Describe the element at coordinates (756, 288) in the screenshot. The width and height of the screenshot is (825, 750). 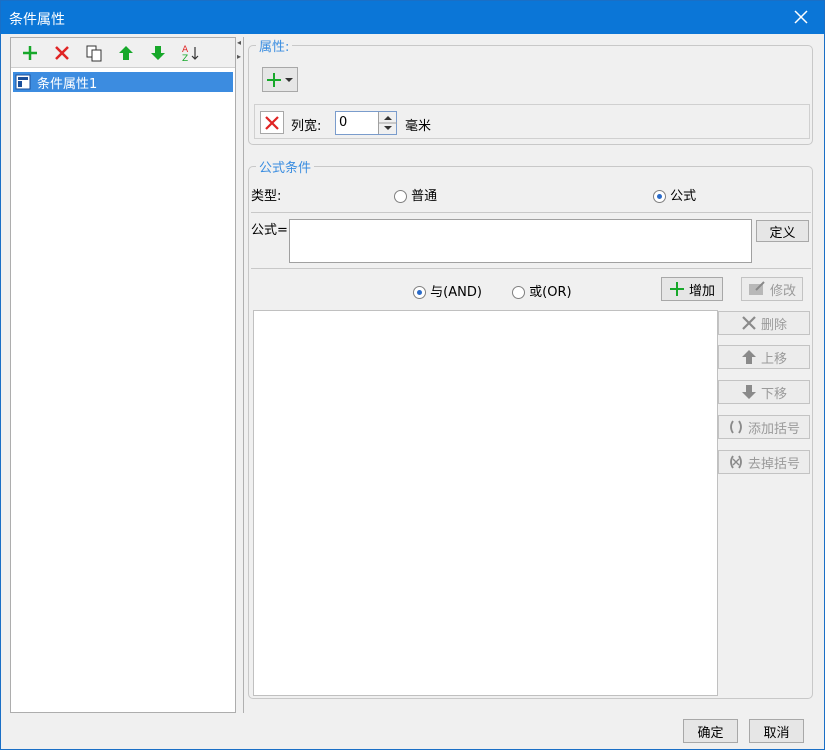
I see `edit-icon` at that location.